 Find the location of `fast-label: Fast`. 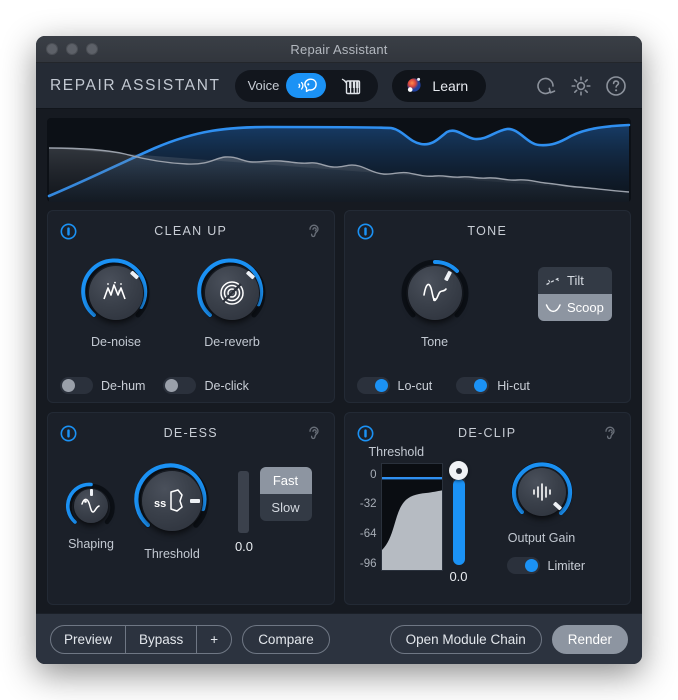

fast-label: Fast is located at coordinates (285, 480).